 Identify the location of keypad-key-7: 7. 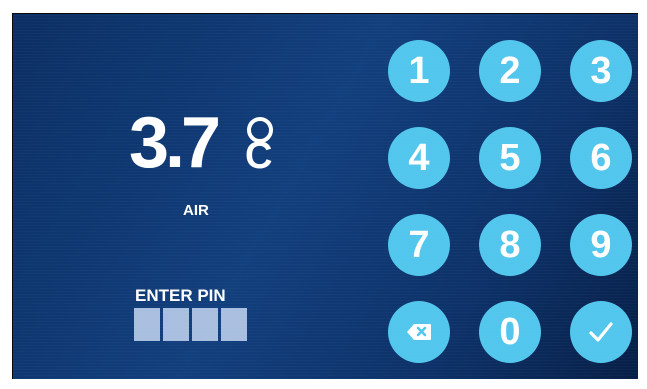
(419, 245).